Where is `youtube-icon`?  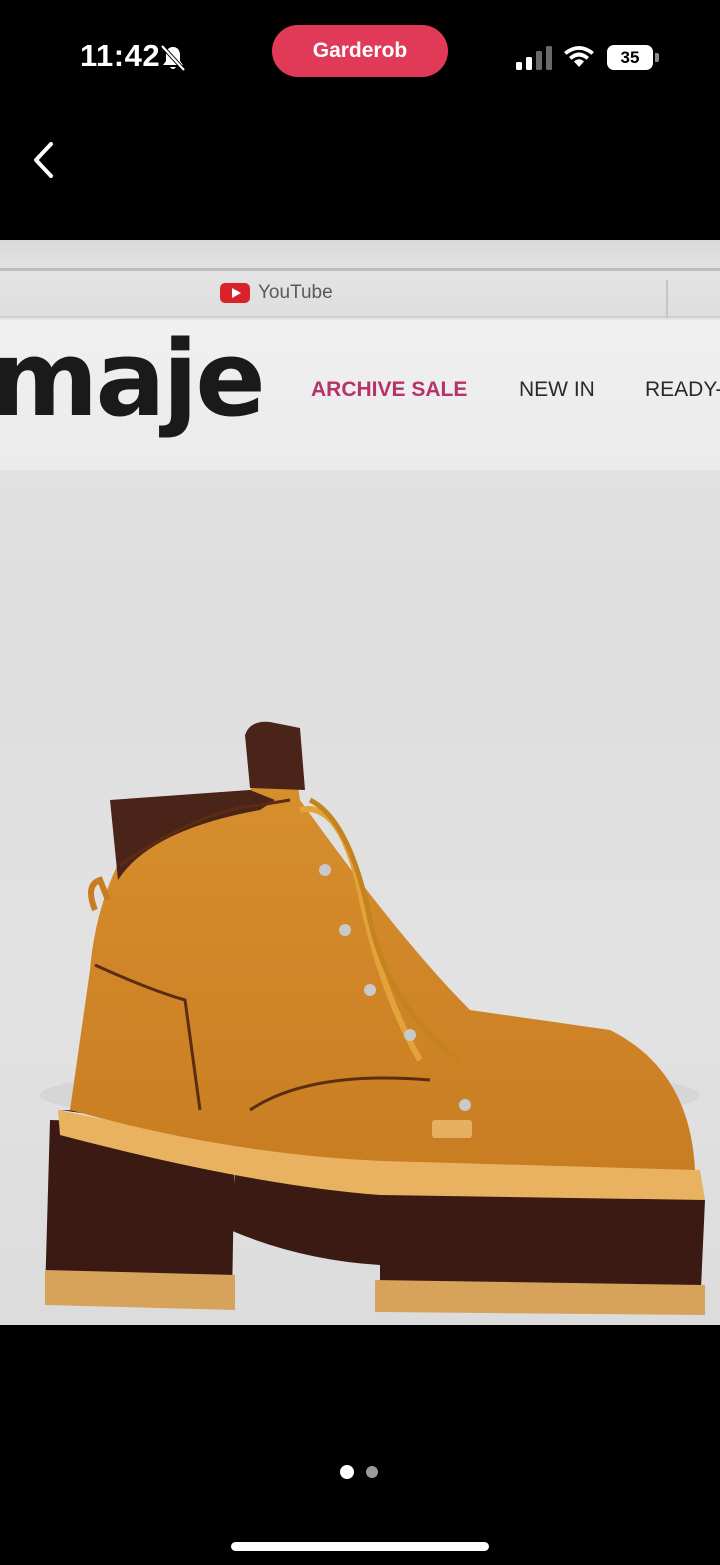
youtube-icon is located at coordinates (235, 293).